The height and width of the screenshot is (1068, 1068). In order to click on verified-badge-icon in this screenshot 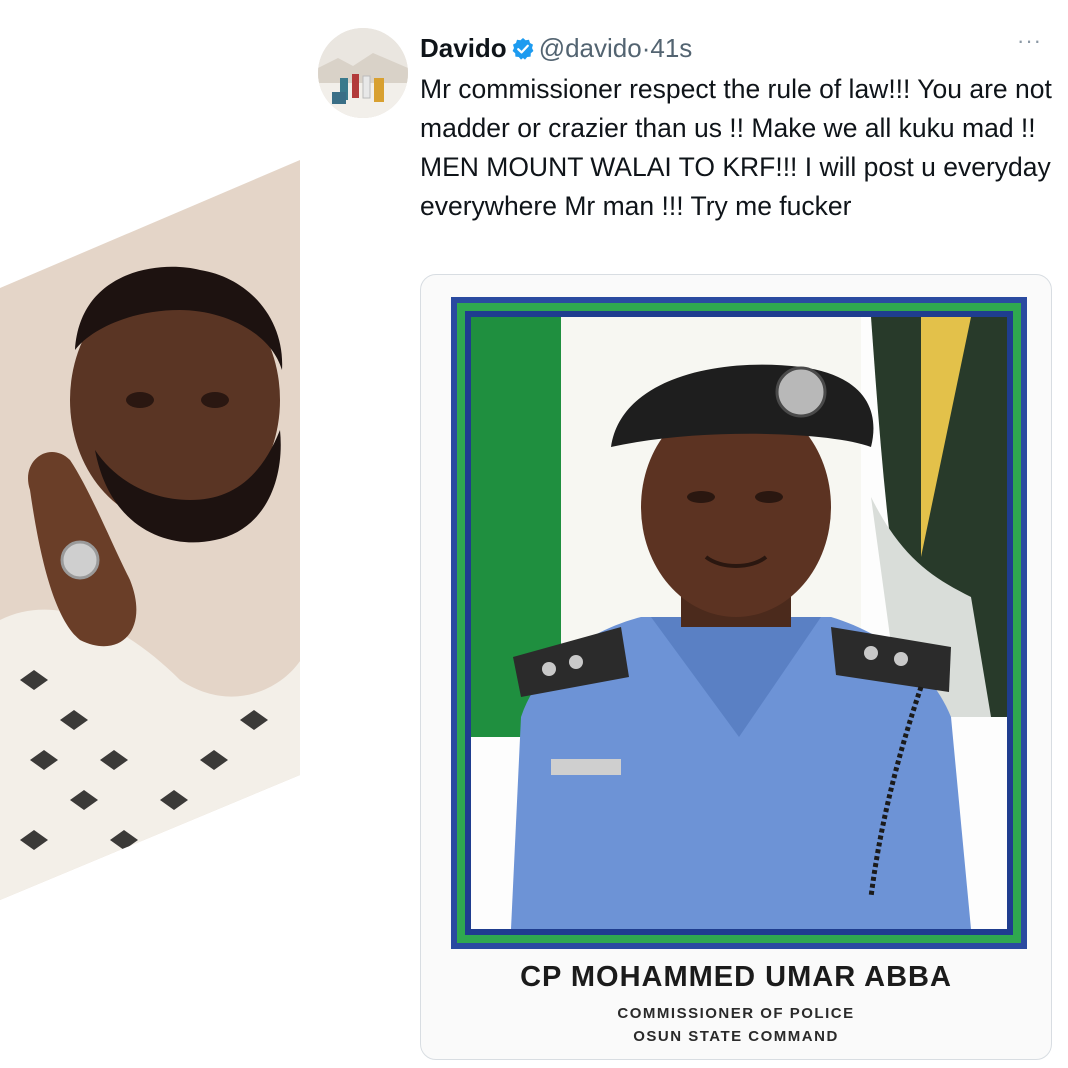, I will do `click(523, 47)`.